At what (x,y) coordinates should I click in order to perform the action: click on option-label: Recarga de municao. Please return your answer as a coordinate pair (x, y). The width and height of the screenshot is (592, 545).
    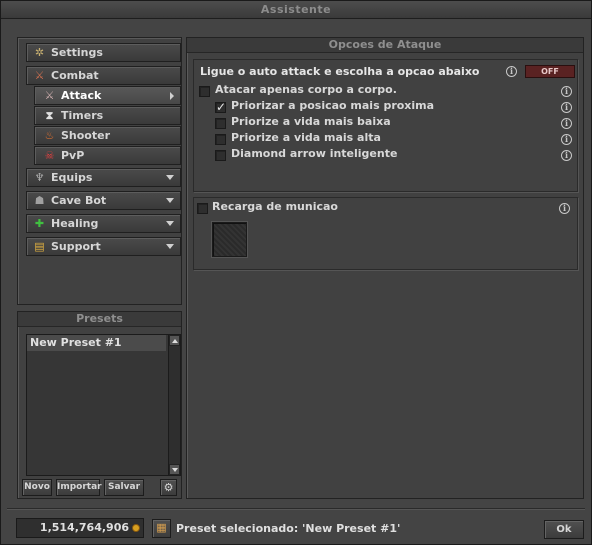
    Looking at the image, I should click on (275, 206).